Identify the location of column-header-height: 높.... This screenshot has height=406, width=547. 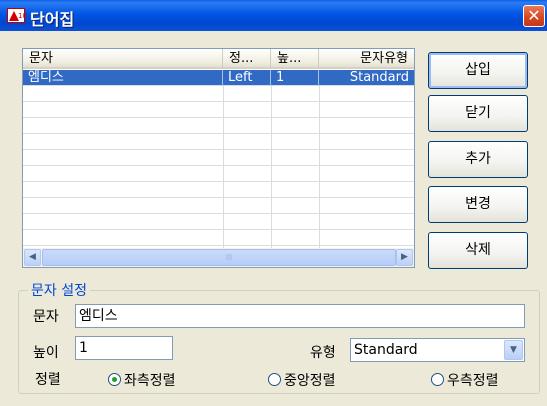
(295, 58).